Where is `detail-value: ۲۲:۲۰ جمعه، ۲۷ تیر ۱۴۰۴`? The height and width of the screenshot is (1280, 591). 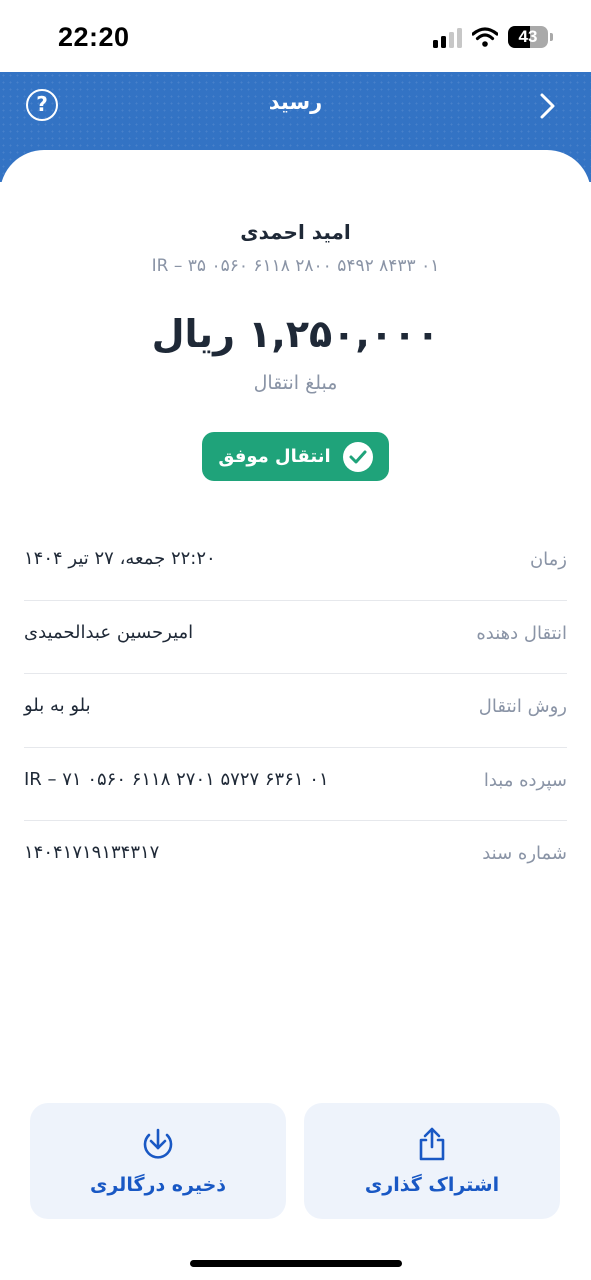
detail-value: ۲۲:۲۰ جمعه، ۲۷ تیر ۱۴۰۴ is located at coordinates (120, 558).